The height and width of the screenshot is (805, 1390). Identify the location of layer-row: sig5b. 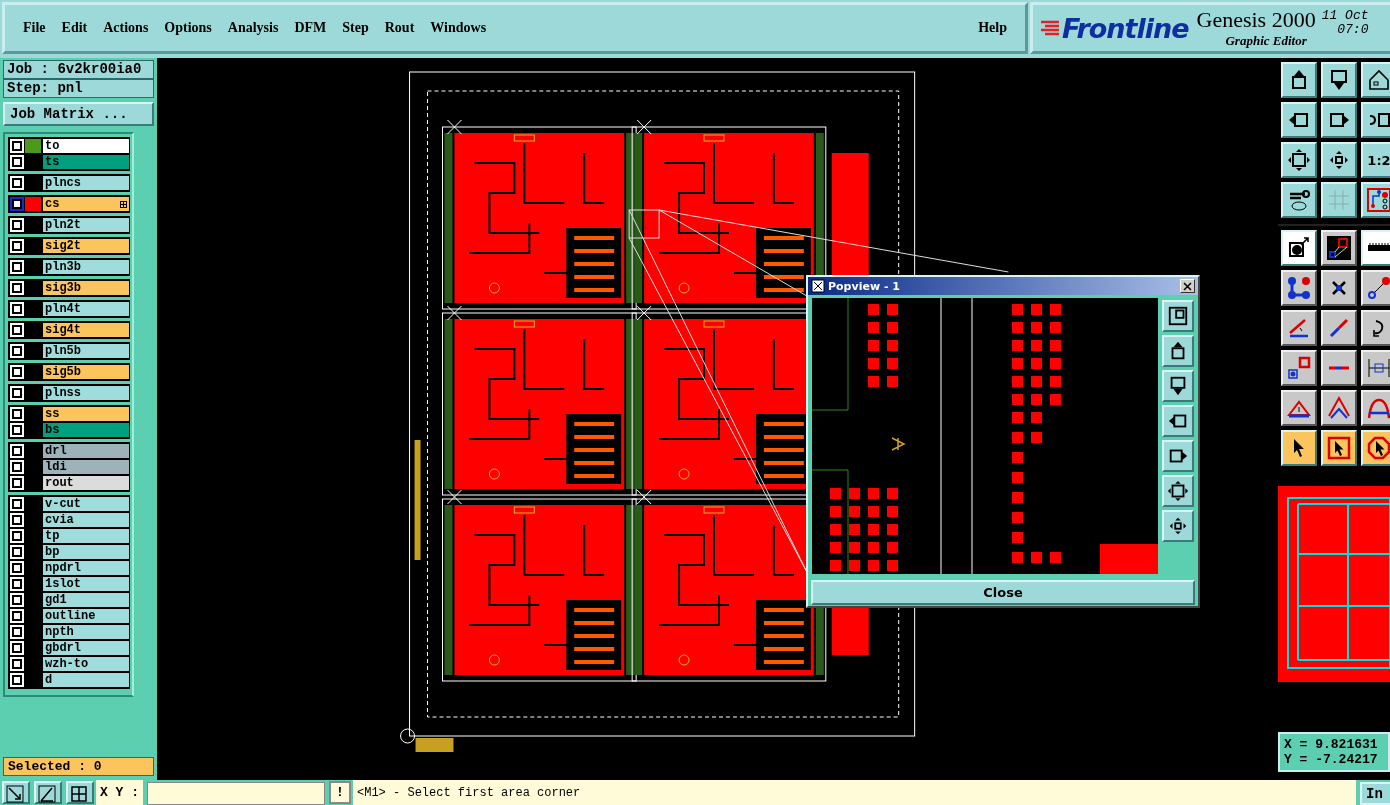
(69, 372).